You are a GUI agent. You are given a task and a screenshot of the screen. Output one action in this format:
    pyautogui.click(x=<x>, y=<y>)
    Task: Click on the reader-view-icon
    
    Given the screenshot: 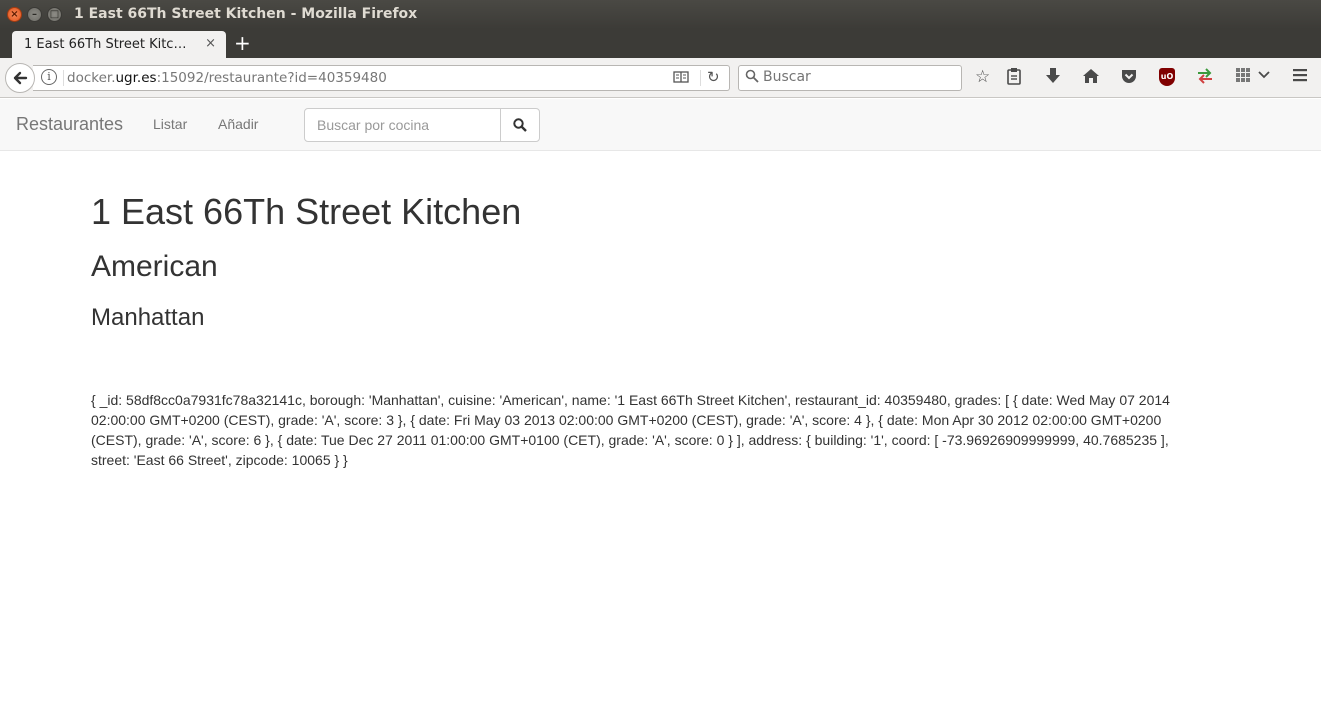 What is the action you would take?
    pyautogui.click(x=681, y=79)
    